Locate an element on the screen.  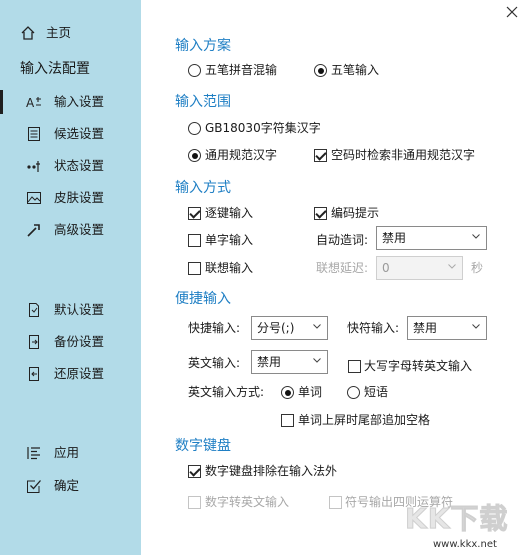
sidebar-item-default-settings: 默认设置 is located at coordinates (70, 310).